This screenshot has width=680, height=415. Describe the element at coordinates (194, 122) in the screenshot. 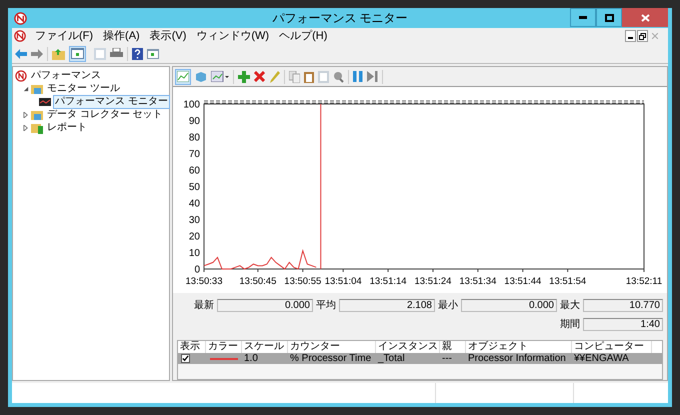

I see `y-tick-label: 90` at that location.